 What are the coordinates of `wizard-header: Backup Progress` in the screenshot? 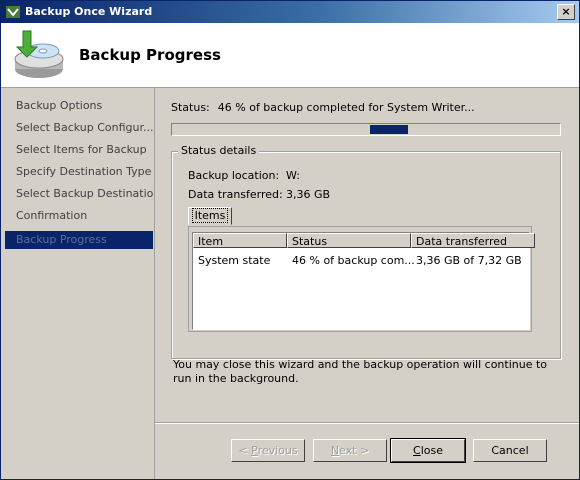 It's located at (290, 55).